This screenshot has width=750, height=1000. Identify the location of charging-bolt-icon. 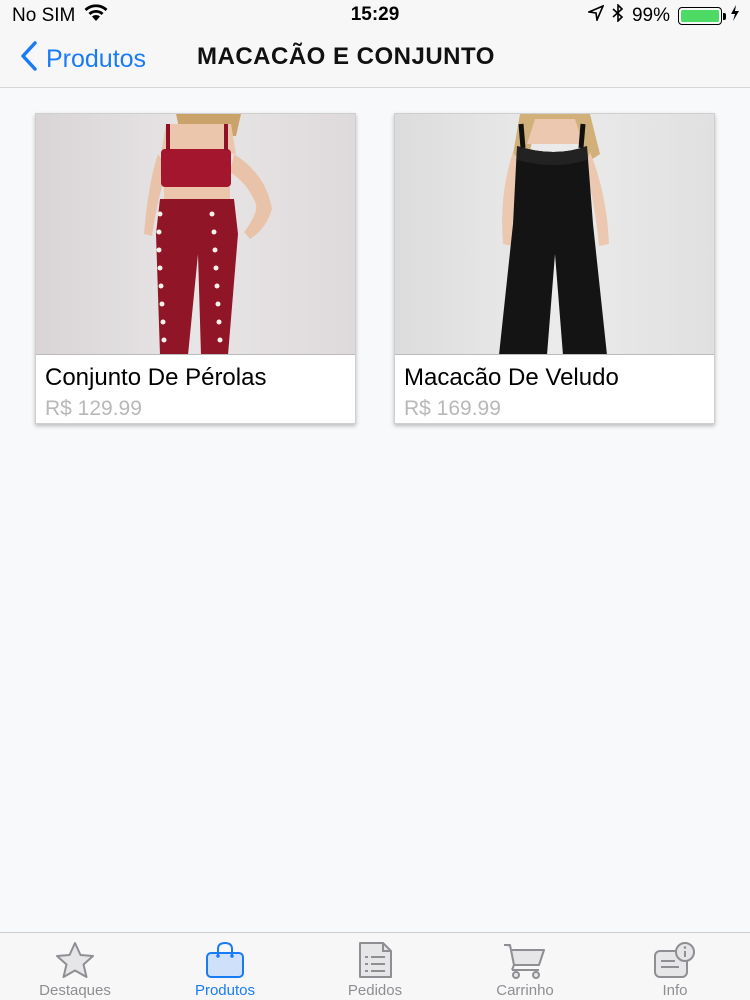
(735, 16).